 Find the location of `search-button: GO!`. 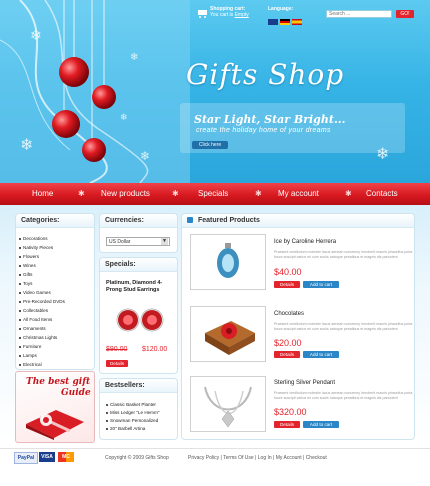

search-button: GO! is located at coordinates (405, 14).